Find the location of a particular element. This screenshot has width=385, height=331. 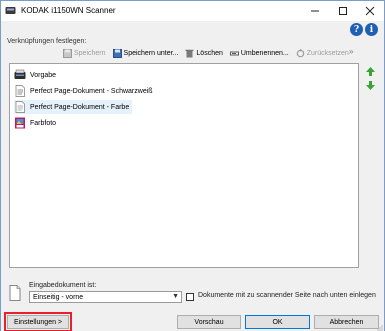

input-document-icon is located at coordinates (15, 293).